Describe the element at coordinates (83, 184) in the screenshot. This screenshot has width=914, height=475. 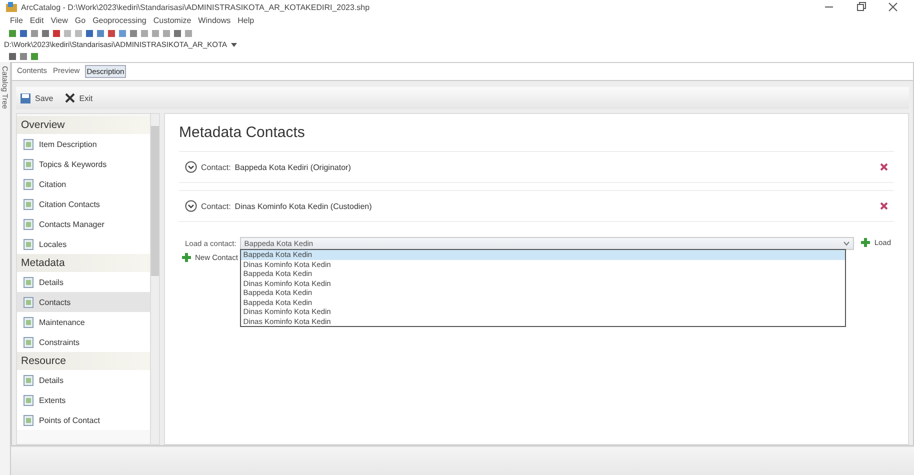
I see `sidebar-item: Citation` at that location.